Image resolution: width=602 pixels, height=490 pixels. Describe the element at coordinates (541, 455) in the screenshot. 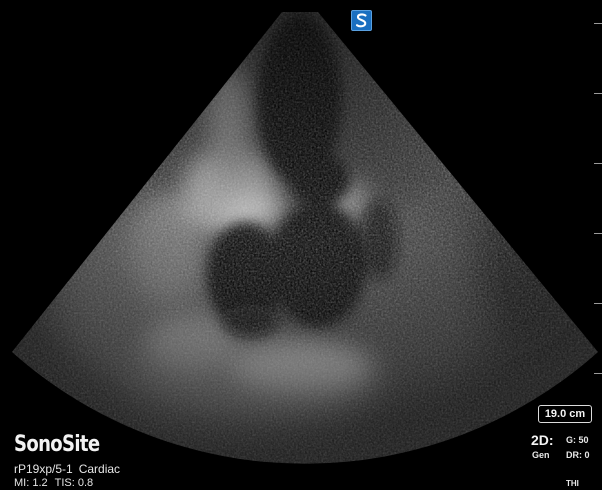

I see `preset-label: Gen` at that location.